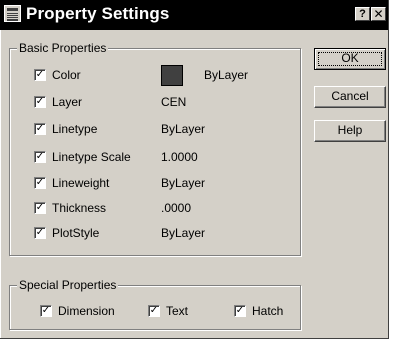 The width and height of the screenshot is (400, 340). Describe the element at coordinates (40, 157) in the screenshot. I see `linetype-scale-checkbox: ✓` at that location.